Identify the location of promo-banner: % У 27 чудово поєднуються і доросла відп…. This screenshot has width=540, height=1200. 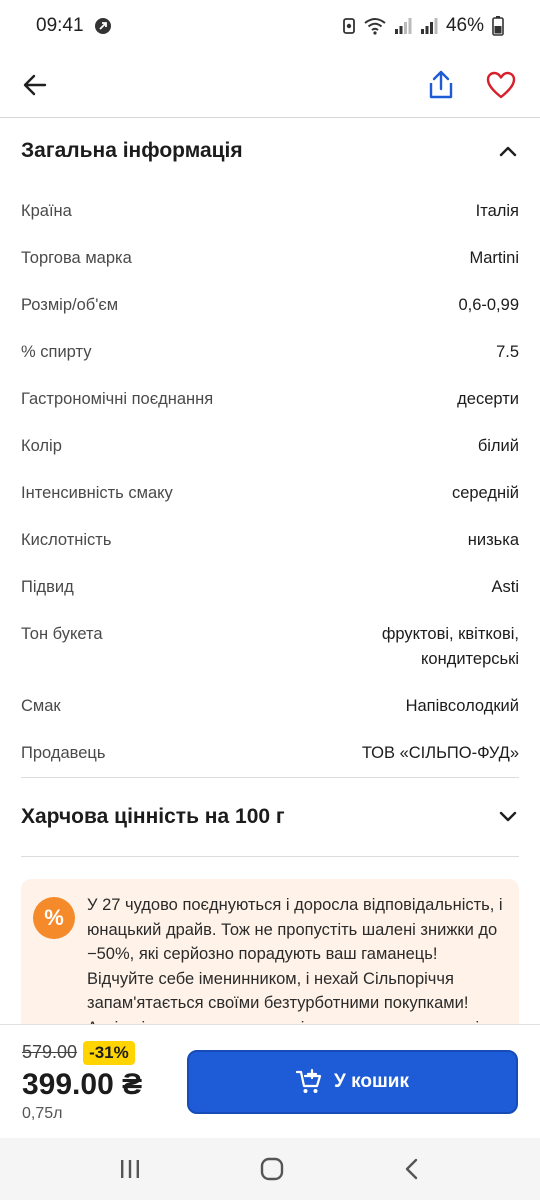
(270, 952).